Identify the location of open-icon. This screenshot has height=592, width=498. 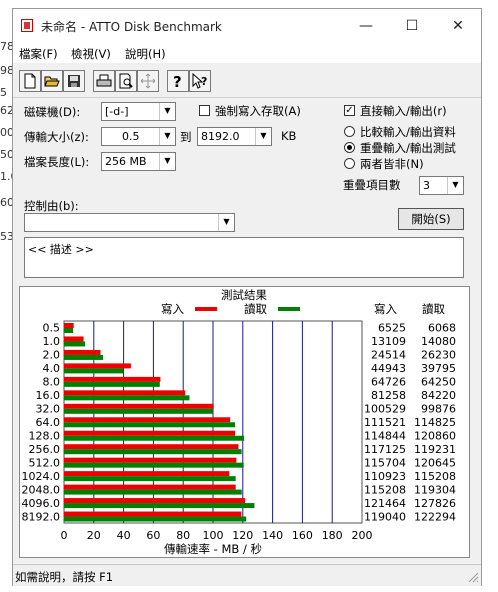
(52, 81).